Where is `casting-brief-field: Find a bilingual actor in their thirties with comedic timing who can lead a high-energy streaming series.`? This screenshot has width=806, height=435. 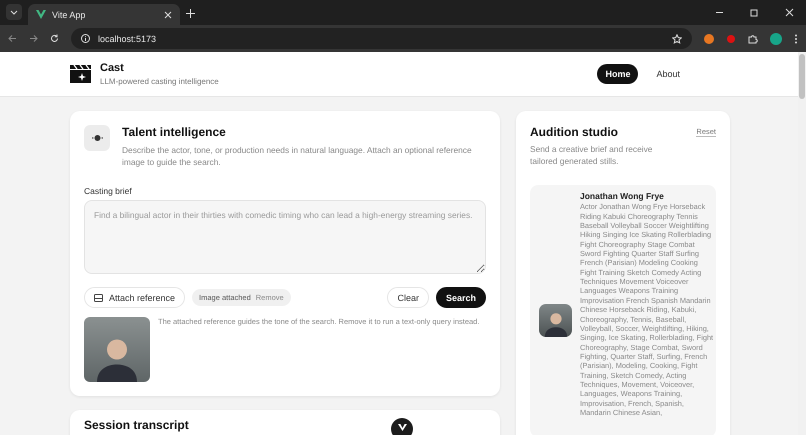 casting-brief-field: Find a bilingual actor in their thirties with comedic timing who can lead a high-energy streaming series. is located at coordinates (285, 237).